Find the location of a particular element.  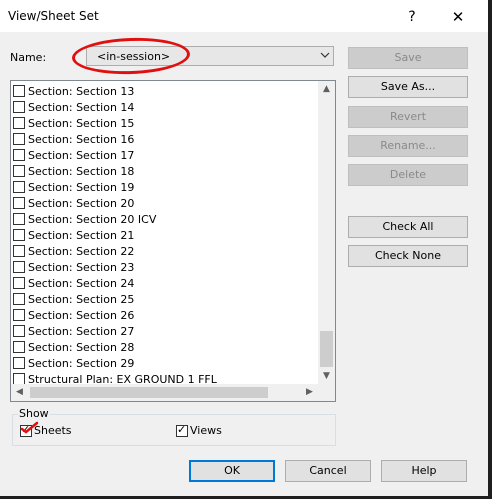

list-item-label: Section: Section 14 is located at coordinates (81, 107).